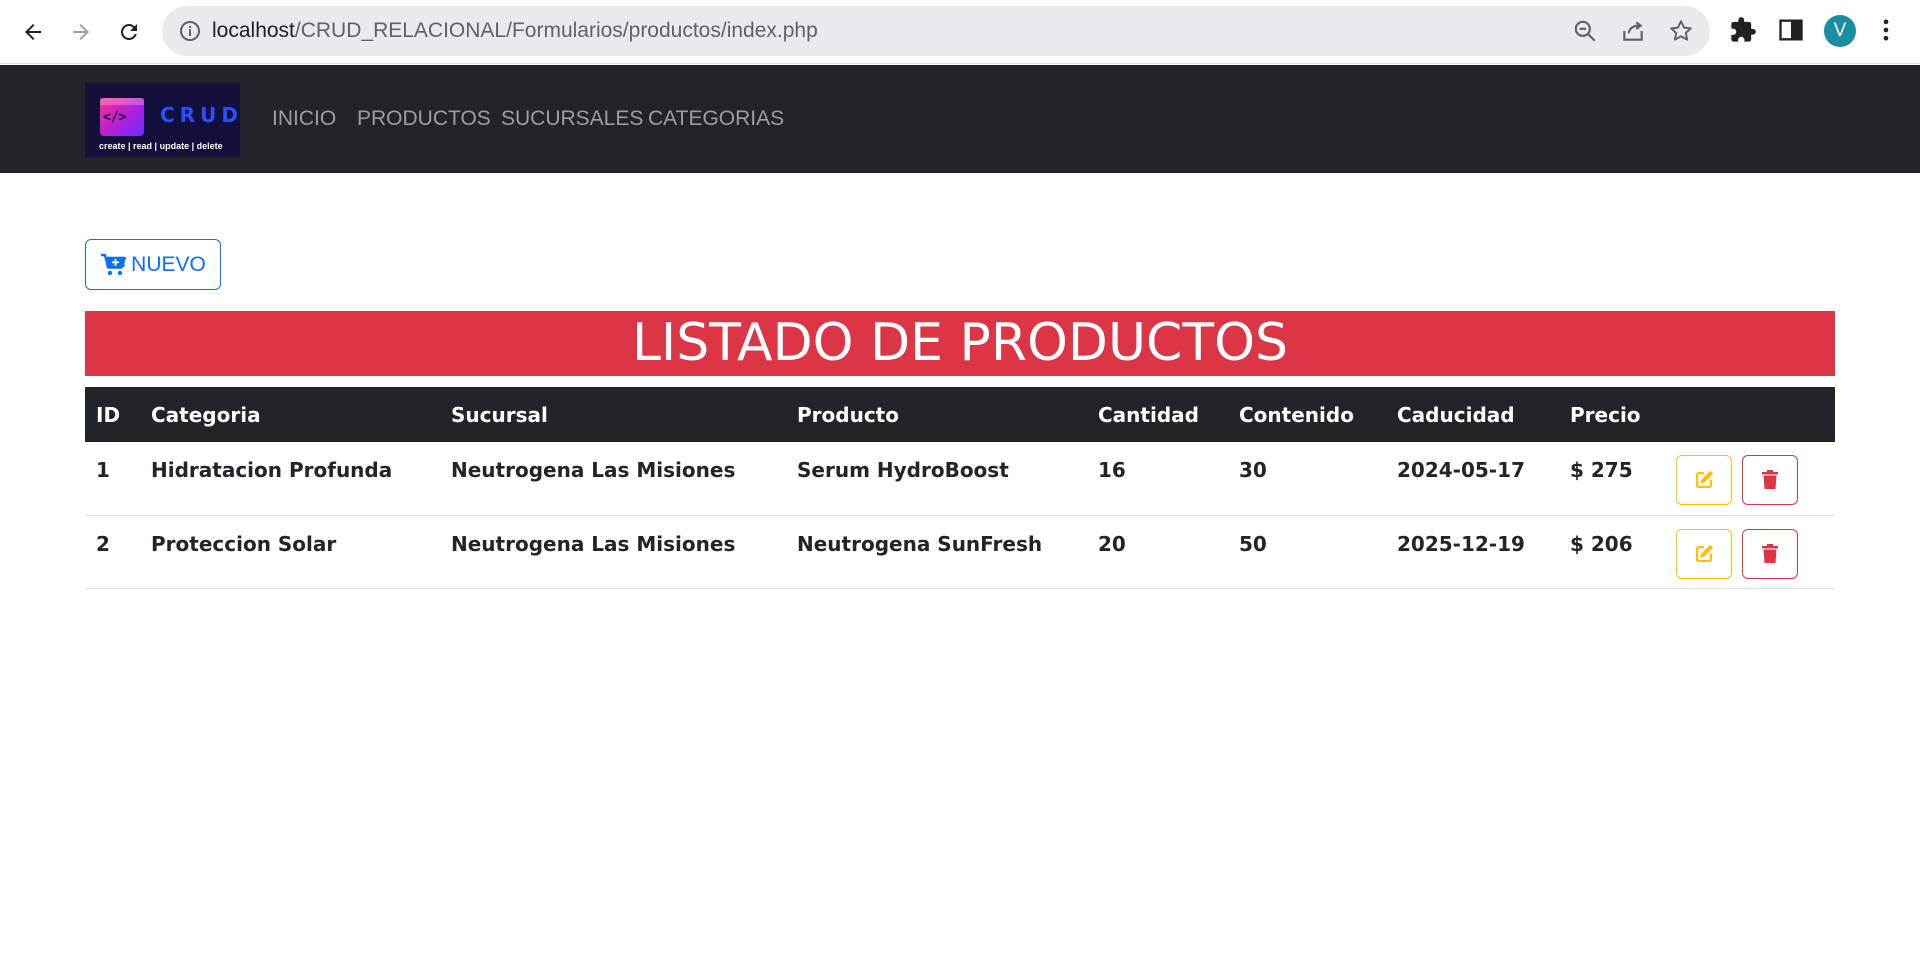 The image size is (1920, 955). What do you see at coordinates (716, 119) in the screenshot?
I see `nav-link-categorias: CATEGORIAS` at bounding box center [716, 119].